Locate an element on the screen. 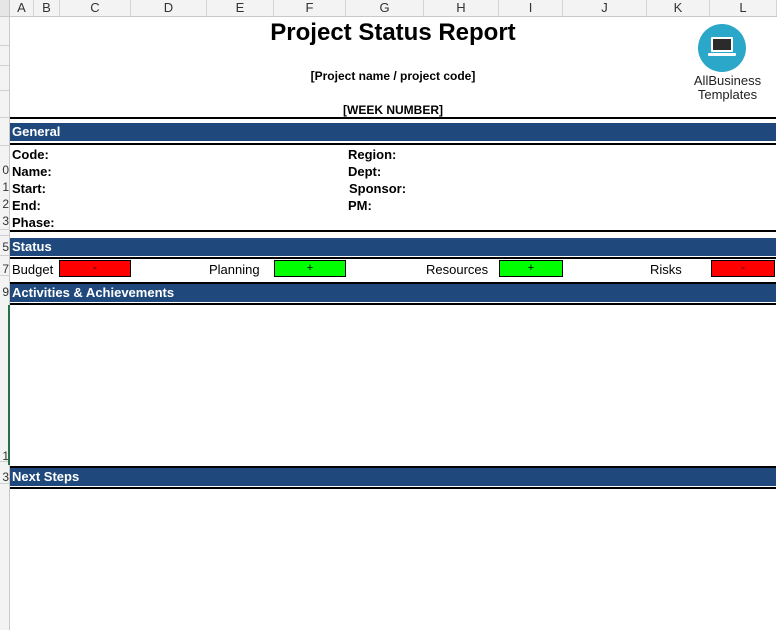 This screenshot has width=777, height=630. week-number-cell: [WEEK NUMBER] is located at coordinates (393, 110).